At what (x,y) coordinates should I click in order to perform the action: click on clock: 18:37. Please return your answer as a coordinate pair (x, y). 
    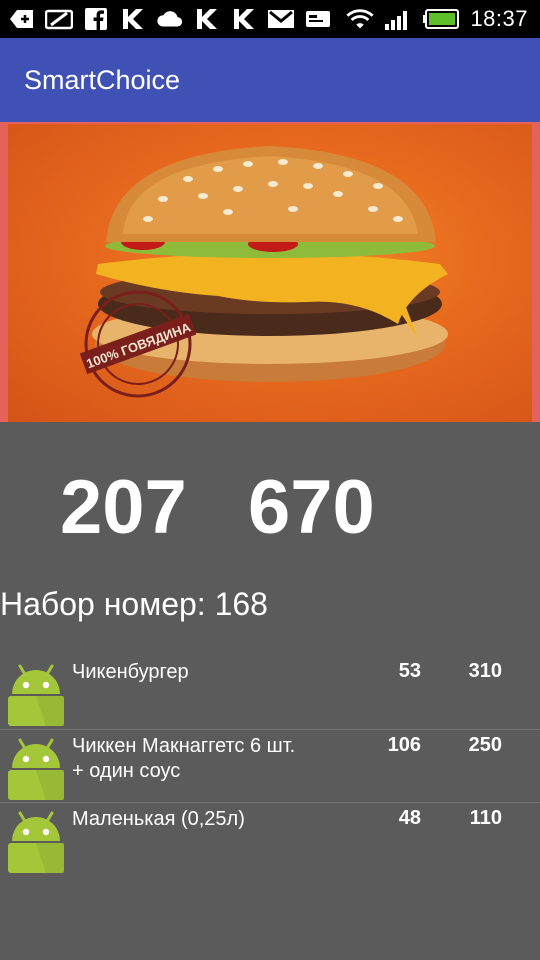
    Looking at the image, I should click on (499, 18).